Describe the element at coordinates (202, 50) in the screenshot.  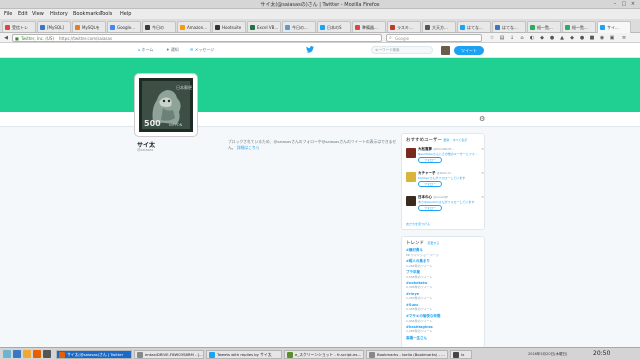
I see `nav-messages: ✉メッセージ` at that location.